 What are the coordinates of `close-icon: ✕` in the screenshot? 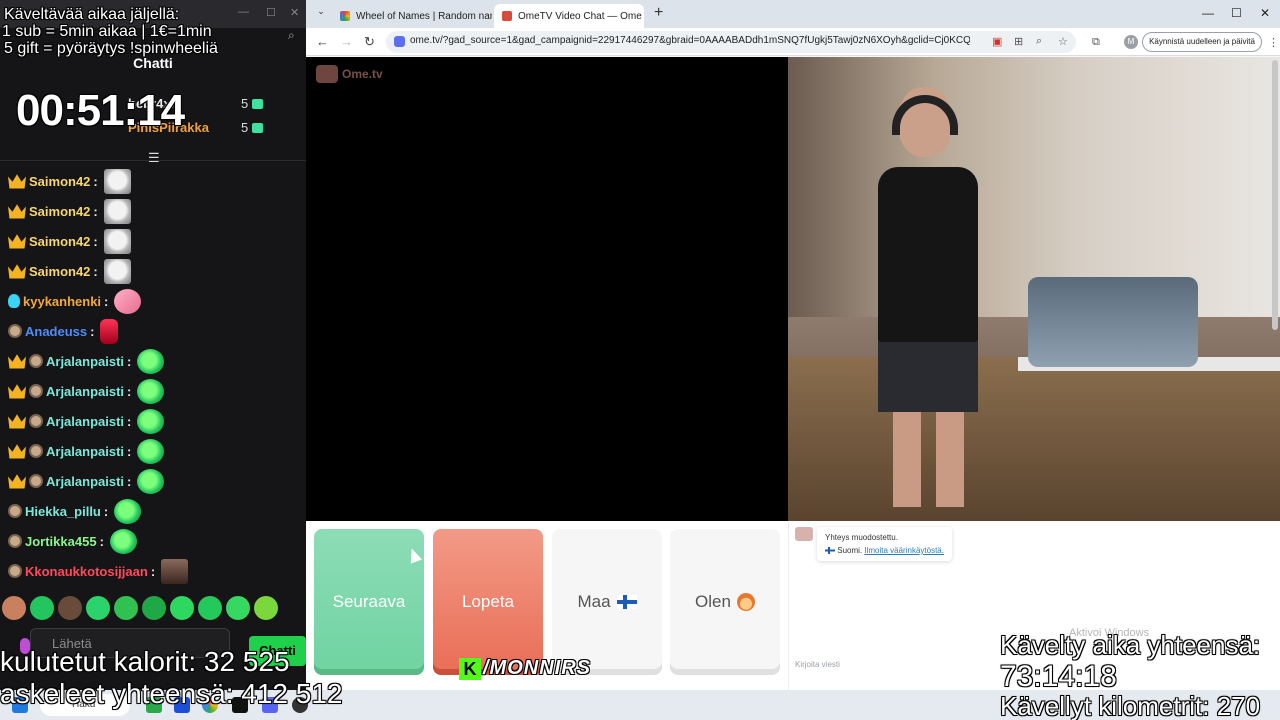 It's located at (294, 12).